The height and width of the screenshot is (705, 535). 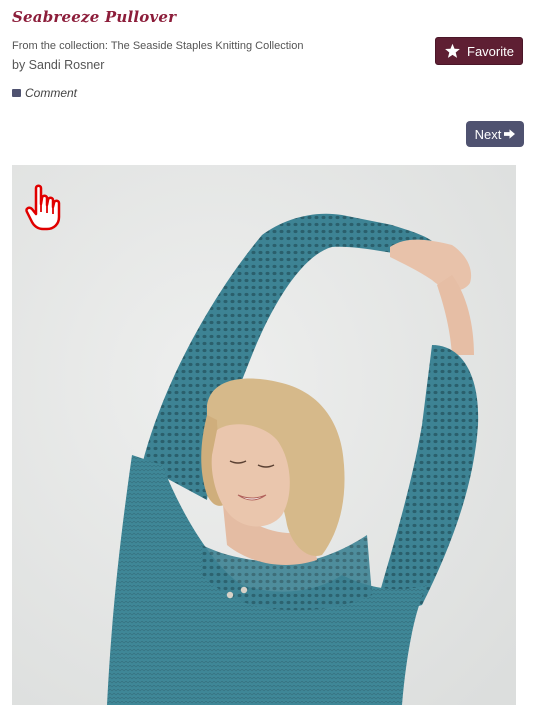 I want to click on comment-link: Comment, so click(x=44, y=93).